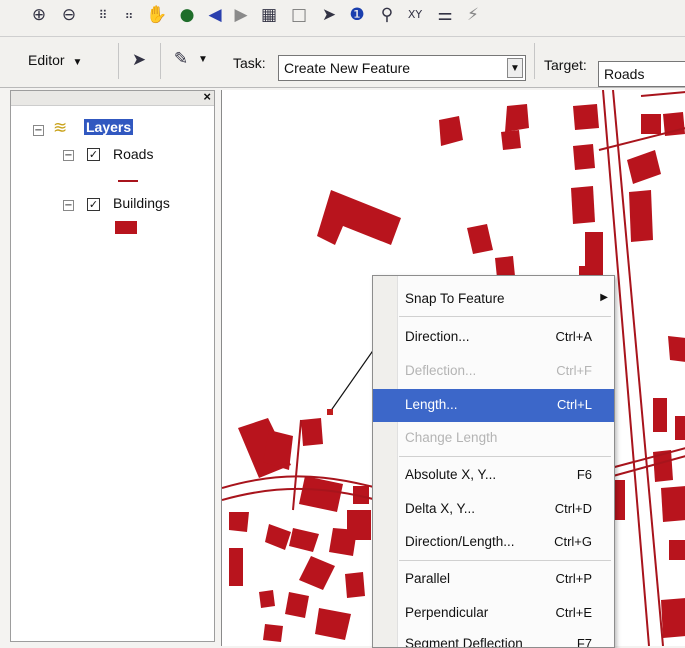 Image resolution: width=685 pixels, height=648 pixels. Describe the element at coordinates (330, 412) in the screenshot. I see `sketch-vertex` at that location.